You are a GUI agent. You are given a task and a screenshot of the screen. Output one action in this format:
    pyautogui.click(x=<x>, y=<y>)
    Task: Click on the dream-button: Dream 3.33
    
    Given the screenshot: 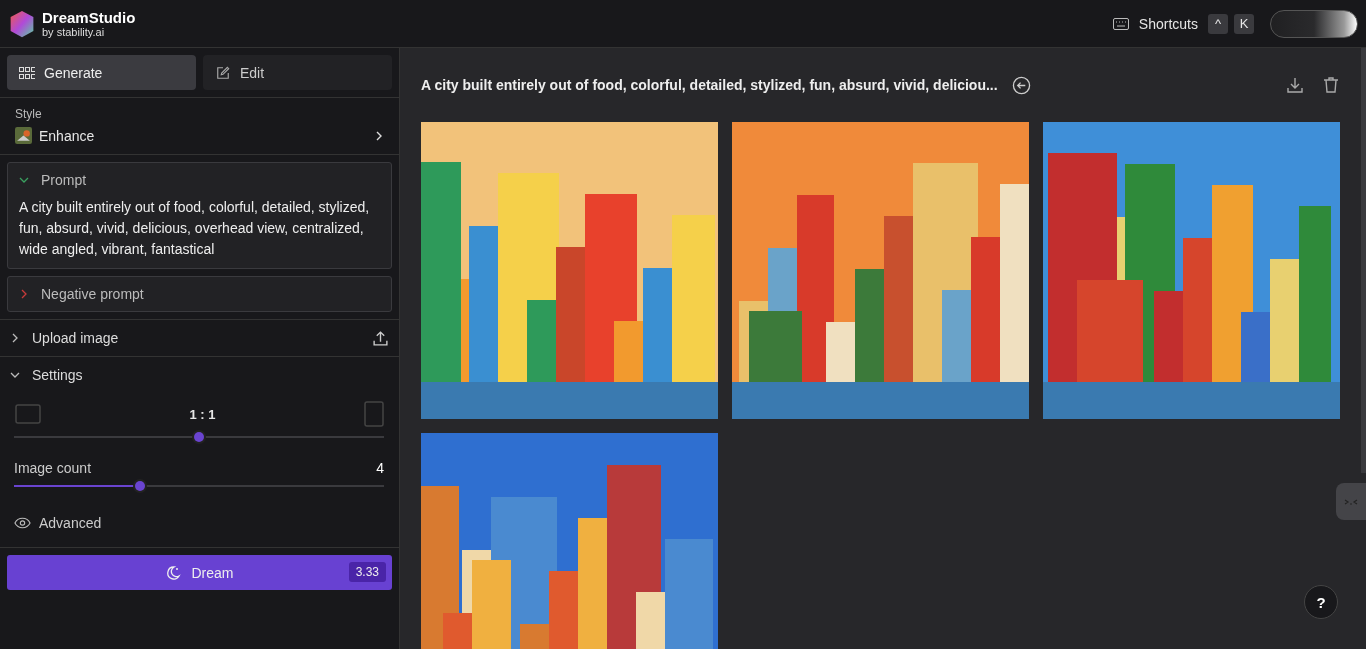 What is the action you would take?
    pyautogui.click(x=199, y=572)
    